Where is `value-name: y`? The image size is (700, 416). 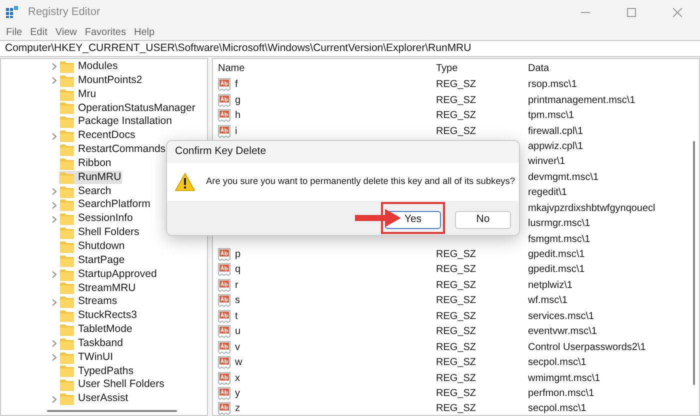
value-name: y is located at coordinates (237, 393).